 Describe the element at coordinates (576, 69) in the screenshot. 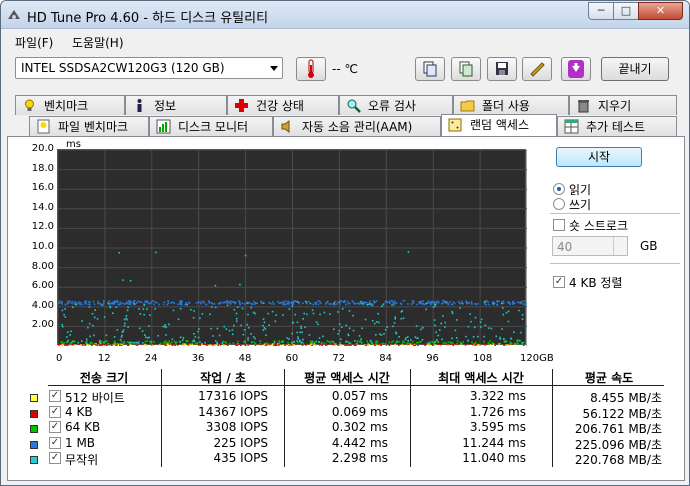

I see `download-button` at that location.